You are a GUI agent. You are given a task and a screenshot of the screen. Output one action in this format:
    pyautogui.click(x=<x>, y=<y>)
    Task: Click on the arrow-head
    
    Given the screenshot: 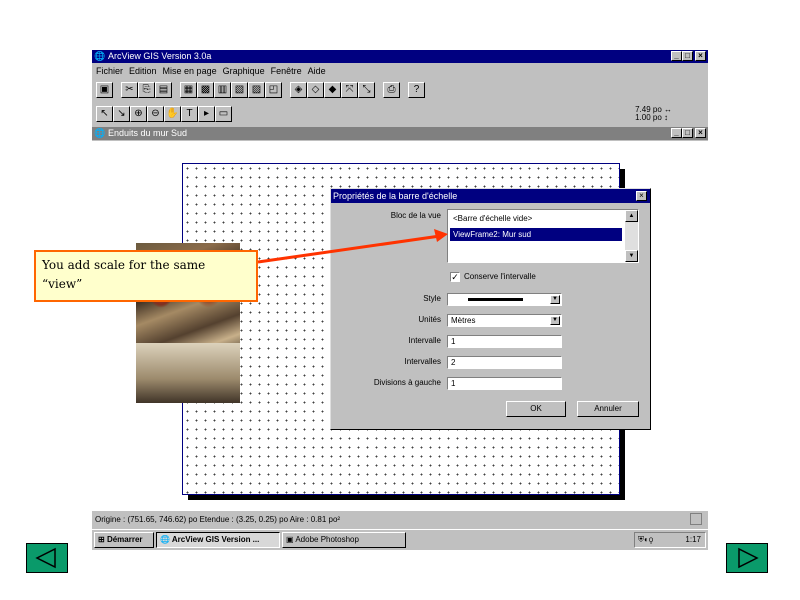 What is the action you would take?
    pyautogui.click(x=441, y=235)
    